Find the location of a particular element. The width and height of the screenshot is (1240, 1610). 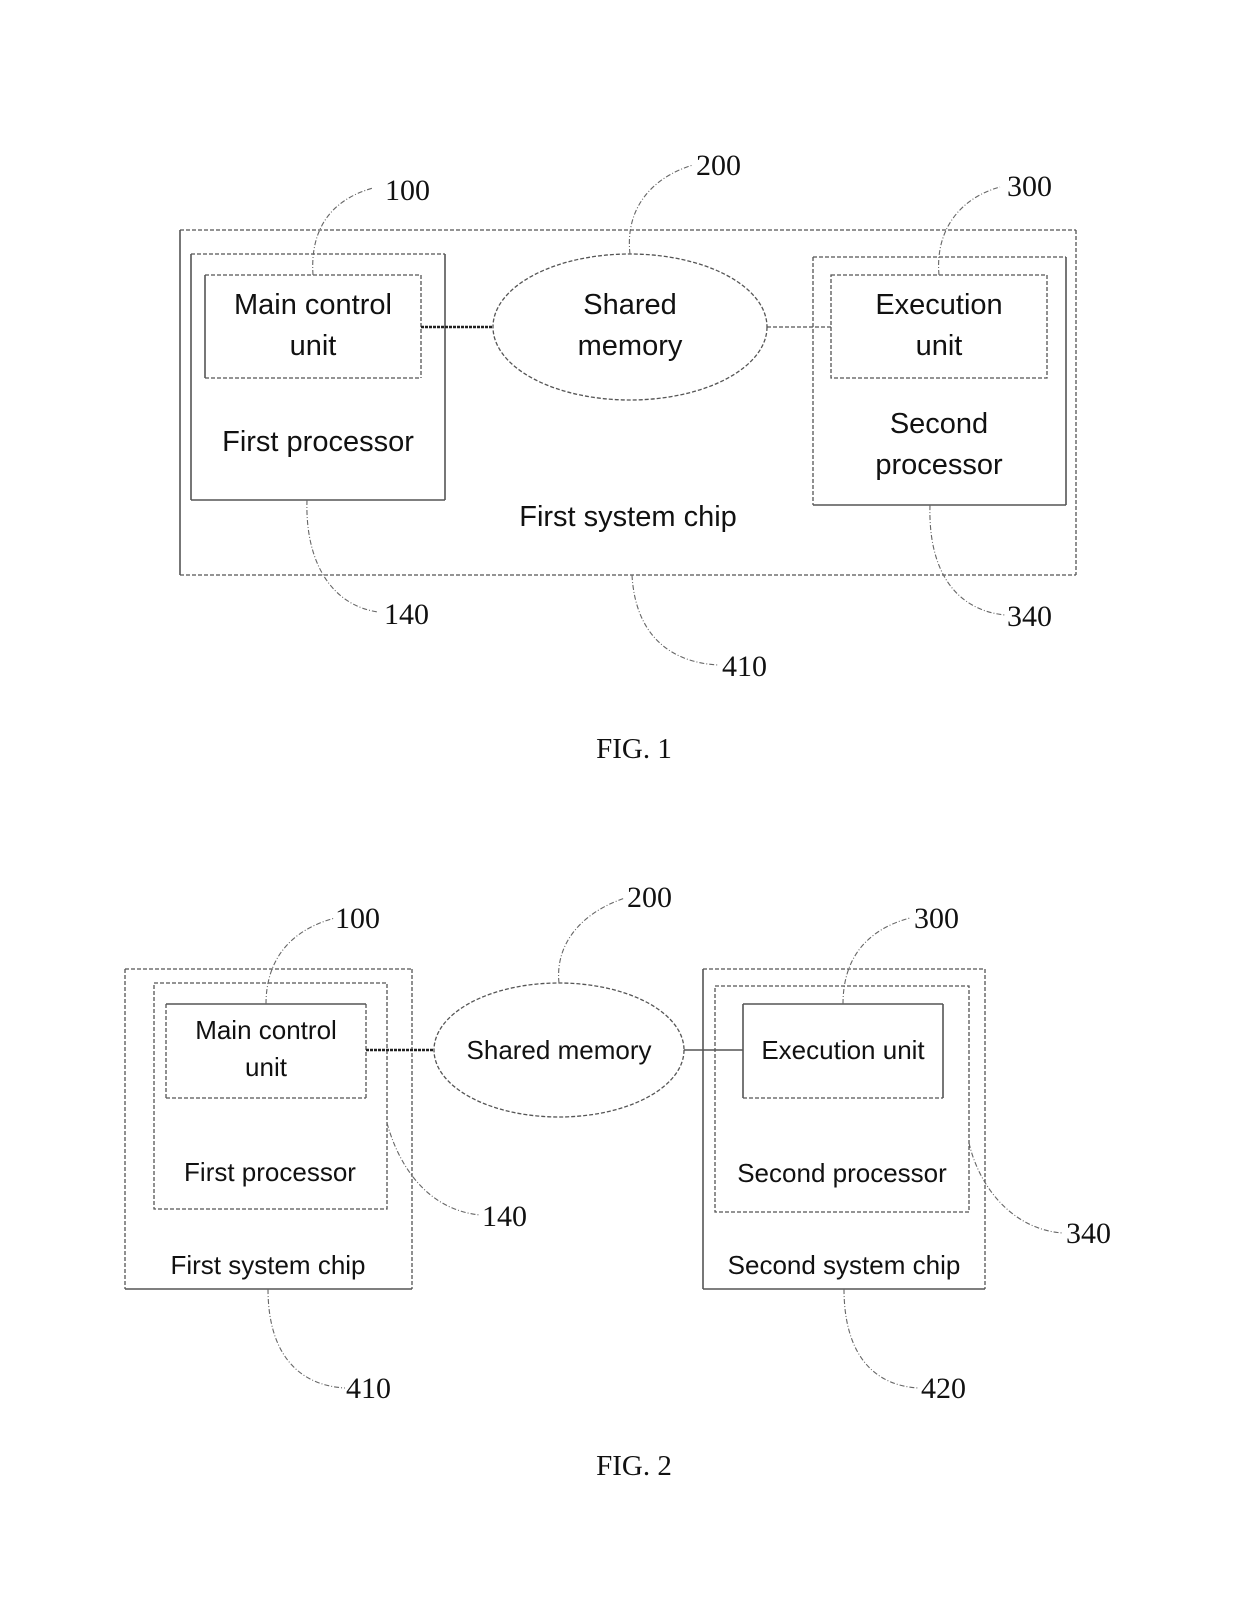

first-processor-label: First processor is located at coordinates (318, 442).